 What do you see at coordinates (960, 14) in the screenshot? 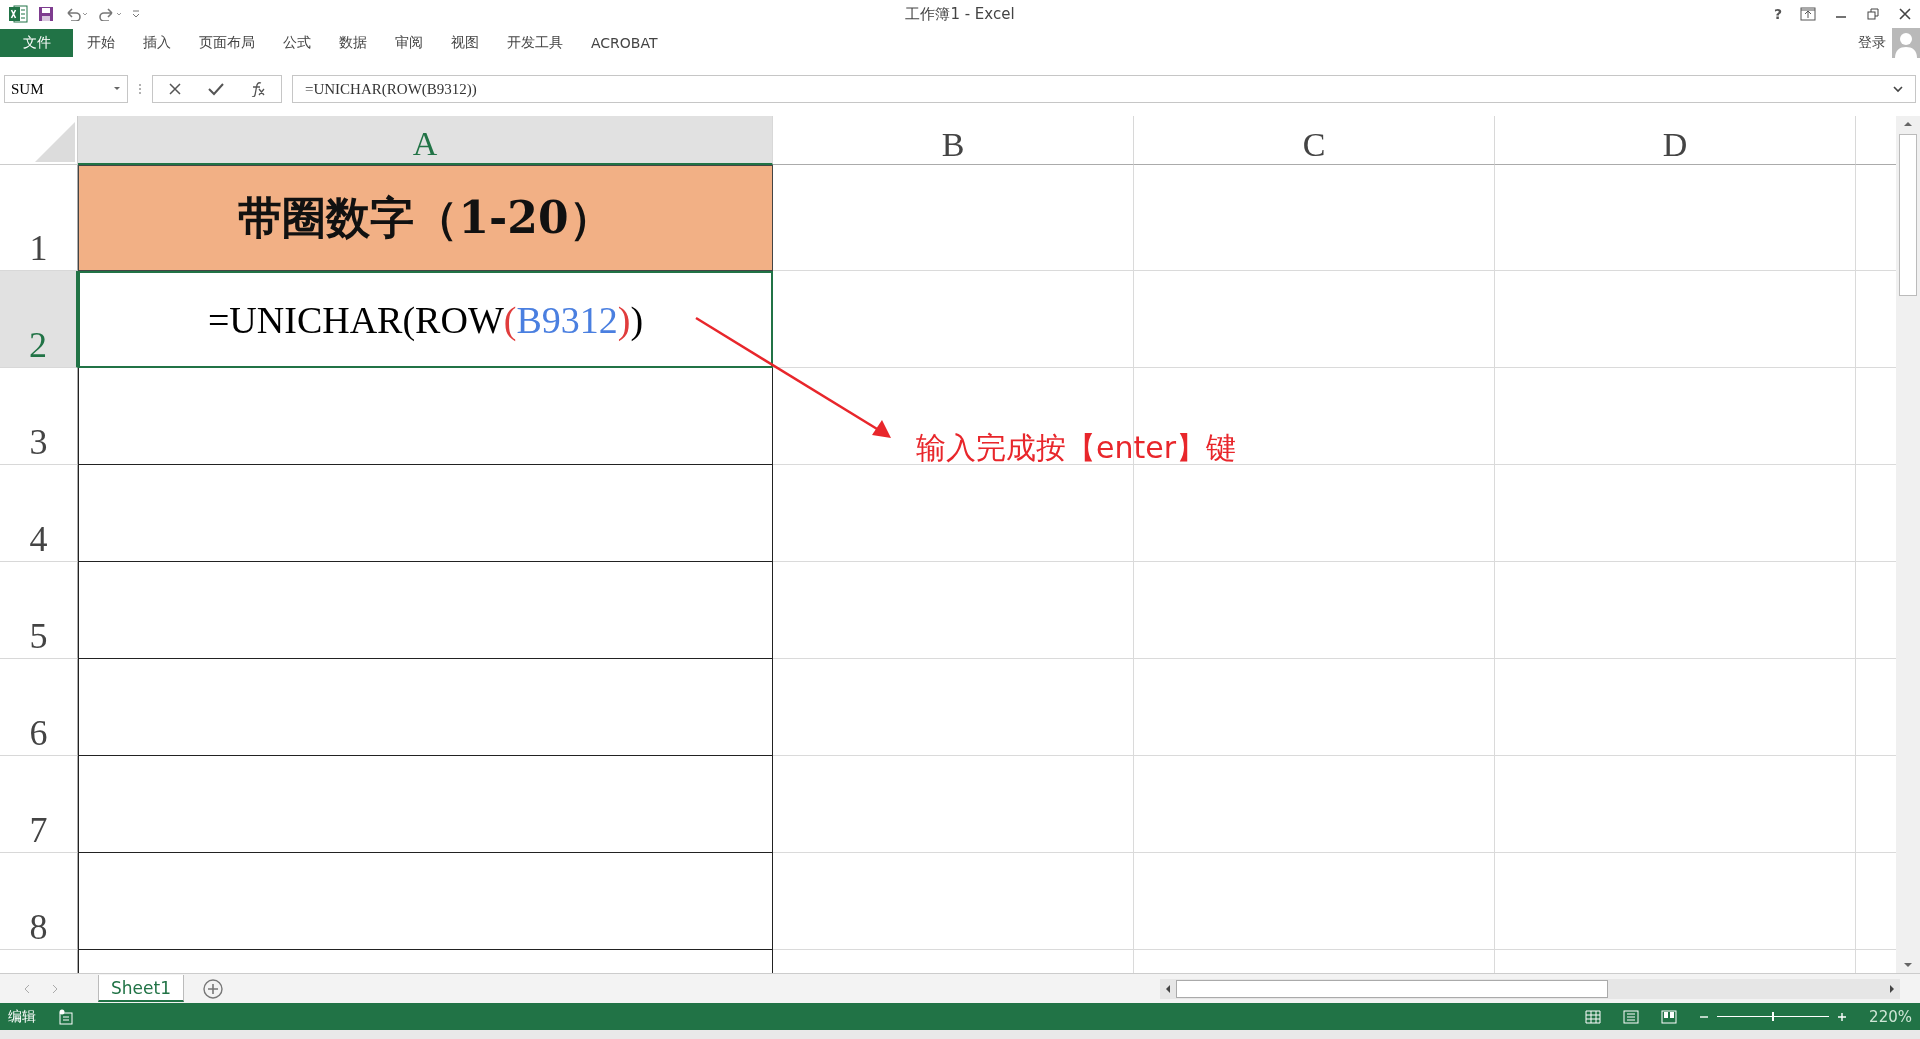
I see `window-title: 工作簿1 - Excel` at bounding box center [960, 14].